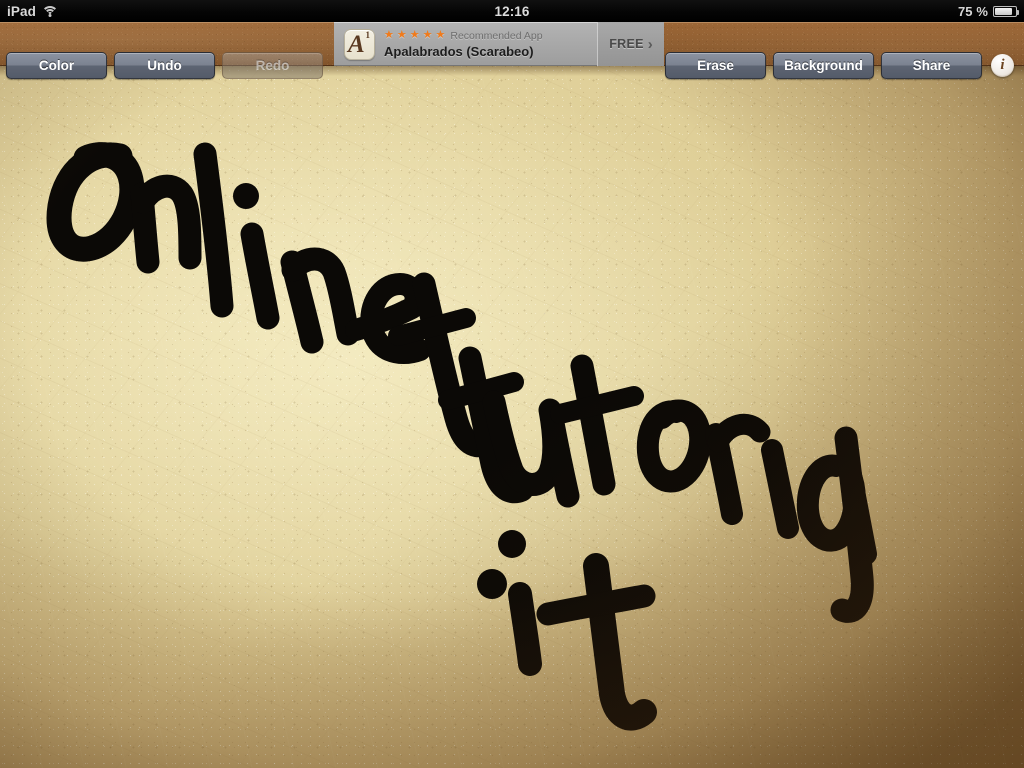 Image resolution: width=1024 pixels, height=768 pixels. I want to click on battery-icon, so click(1006, 11).